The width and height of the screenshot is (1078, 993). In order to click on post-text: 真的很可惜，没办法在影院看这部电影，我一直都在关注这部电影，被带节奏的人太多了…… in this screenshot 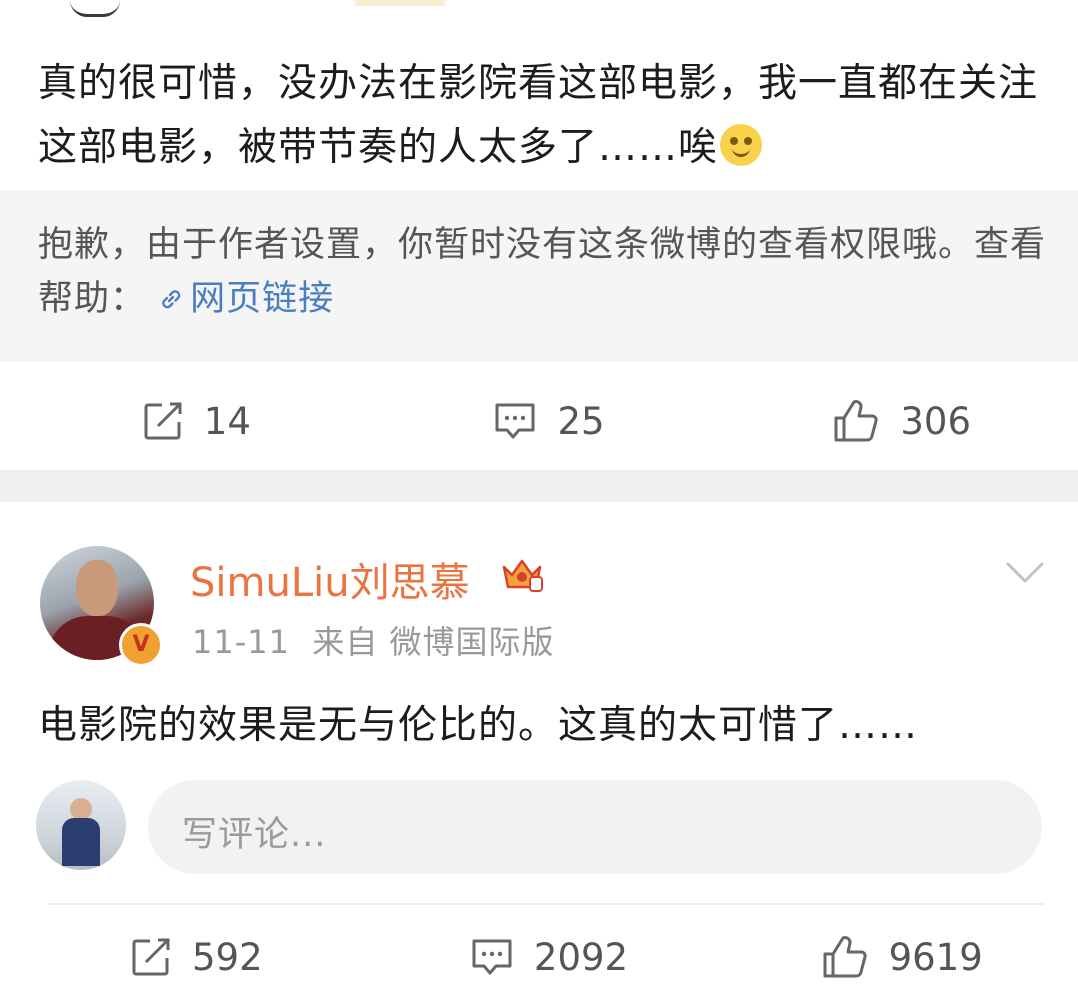, I will do `click(538, 115)`.